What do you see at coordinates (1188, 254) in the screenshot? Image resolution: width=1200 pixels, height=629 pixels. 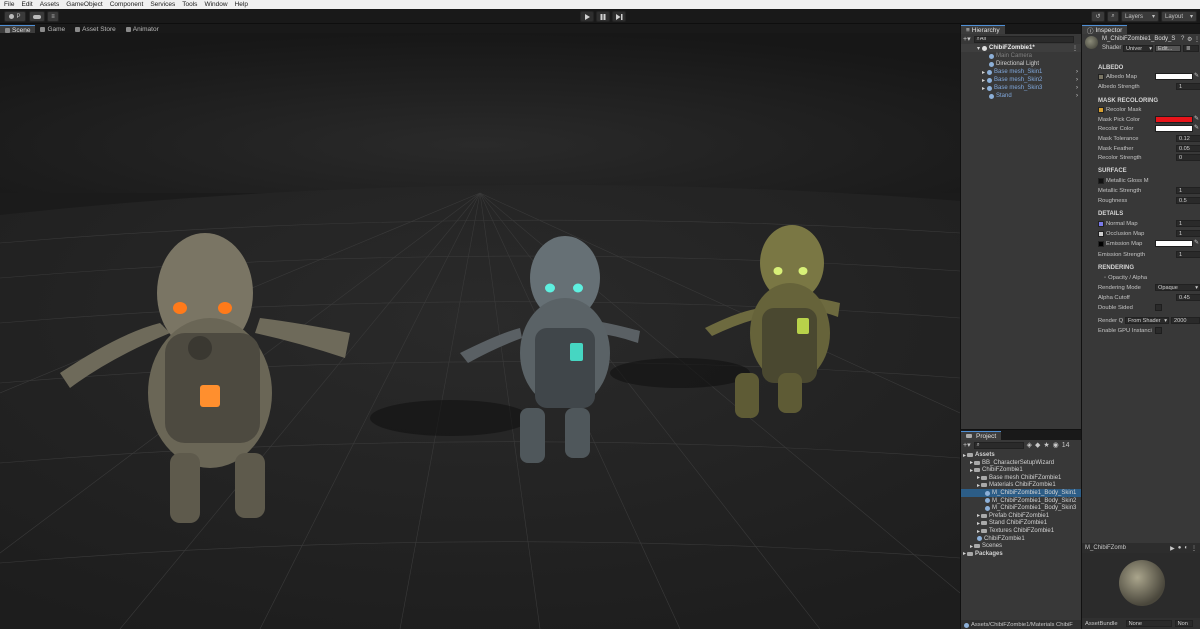 I see `emission-strength-input: 1` at bounding box center [1188, 254].